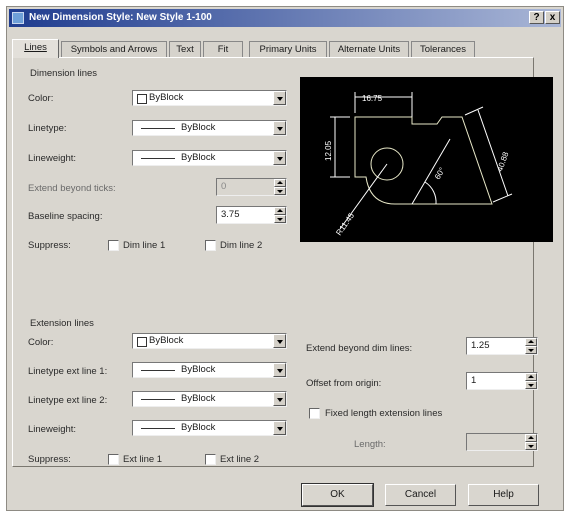  Describe the element at coordinates (502, 346) in the screenshot. I see `extend-beyond-dim-lines-spinner: 1.25` at that location.